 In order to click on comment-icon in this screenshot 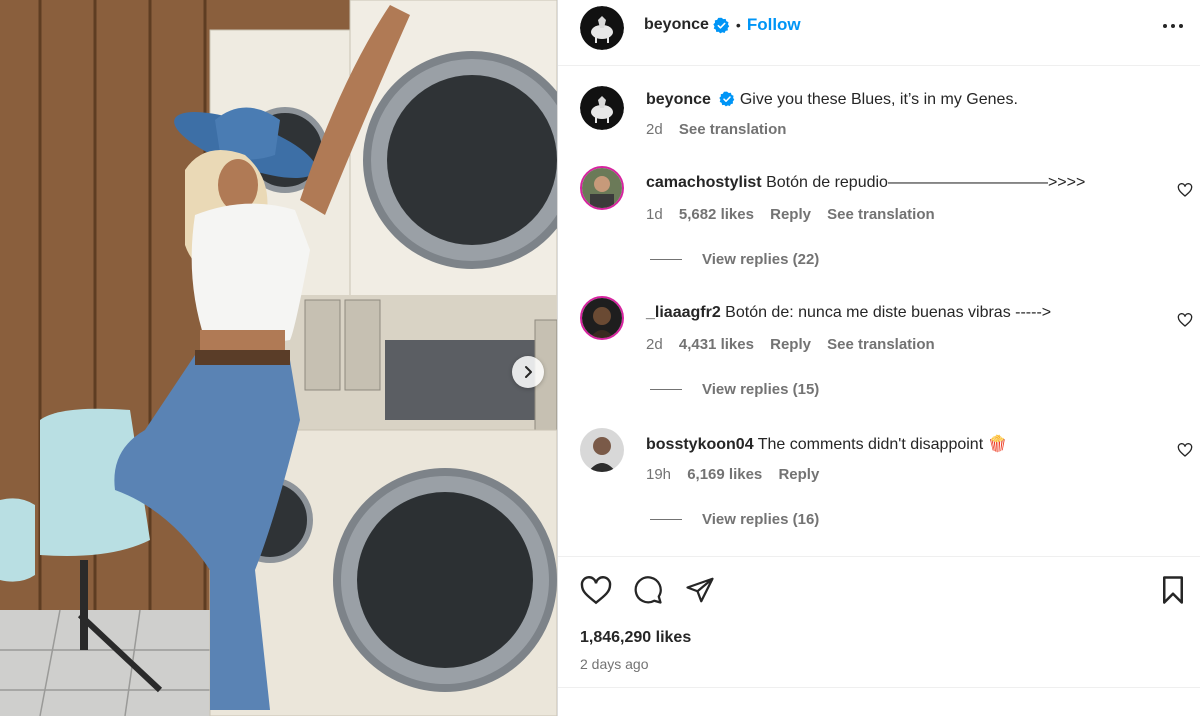, I will do `click(648, 590)`.